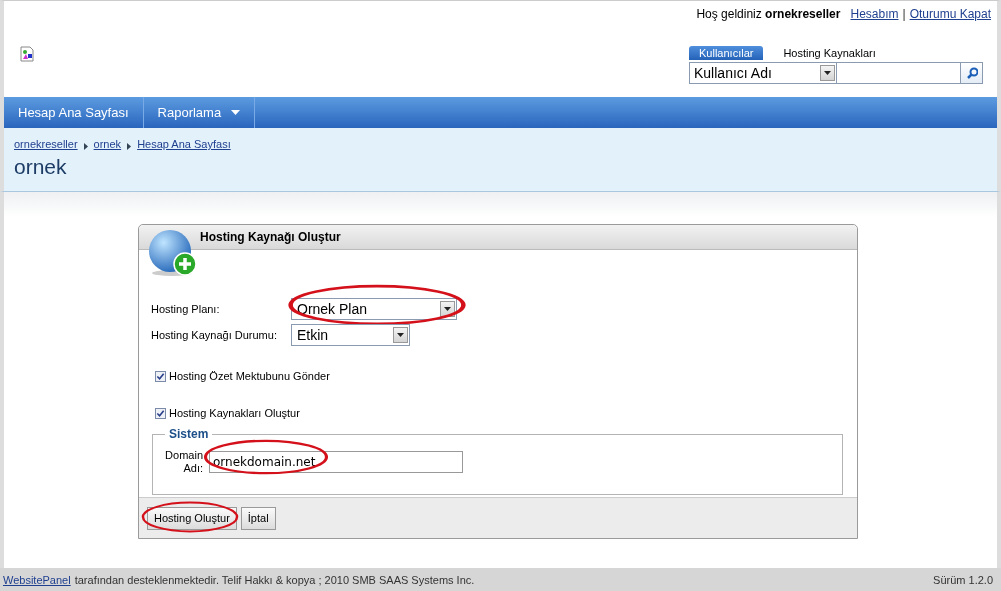  I want to click on version-text: Sürüm 1.2.0, so click(963, 579).